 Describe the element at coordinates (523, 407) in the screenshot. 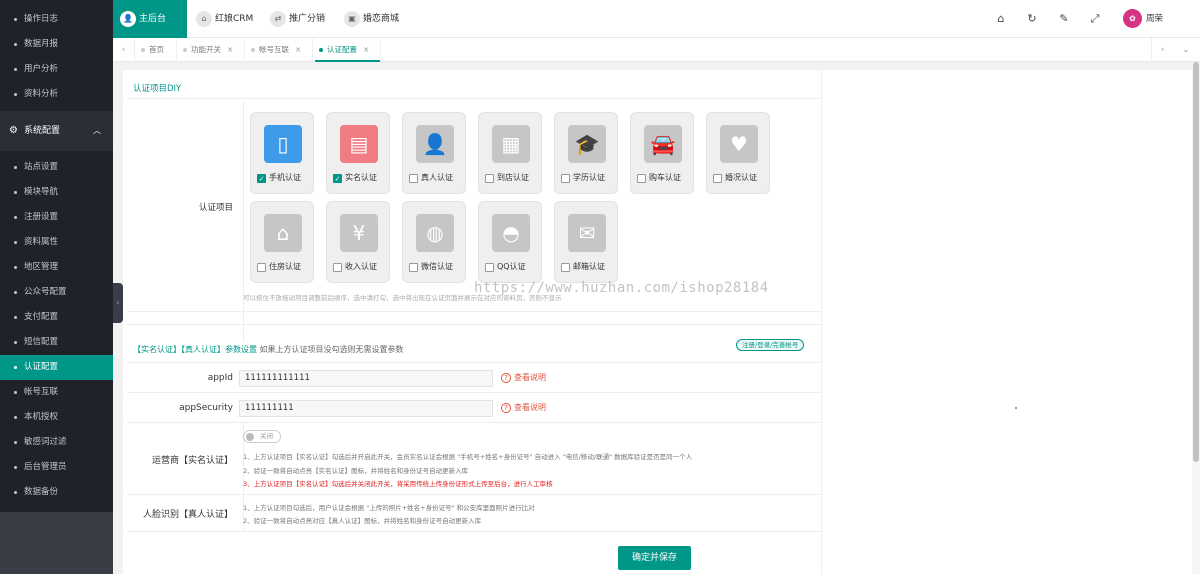

I see `appsecurity-help-link: ? 查看说明` at that location.